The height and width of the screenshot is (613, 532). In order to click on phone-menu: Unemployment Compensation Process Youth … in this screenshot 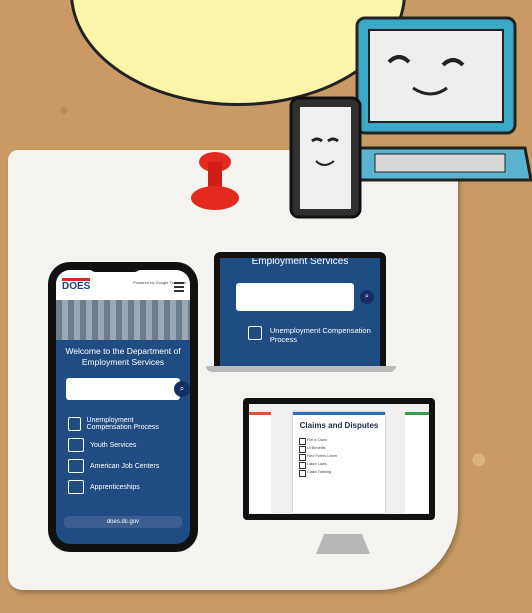, I will do `click(123, 455)`.